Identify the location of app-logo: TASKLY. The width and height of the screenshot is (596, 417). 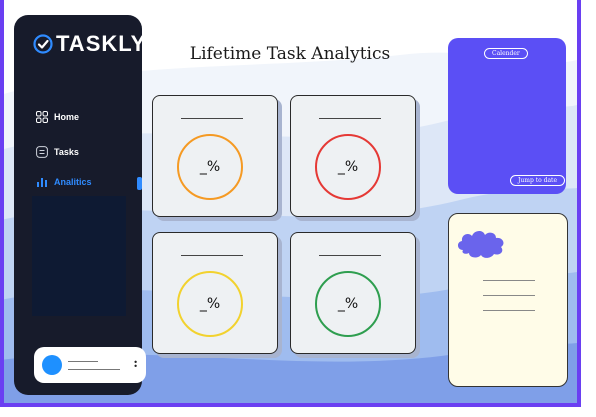
(89, 44).